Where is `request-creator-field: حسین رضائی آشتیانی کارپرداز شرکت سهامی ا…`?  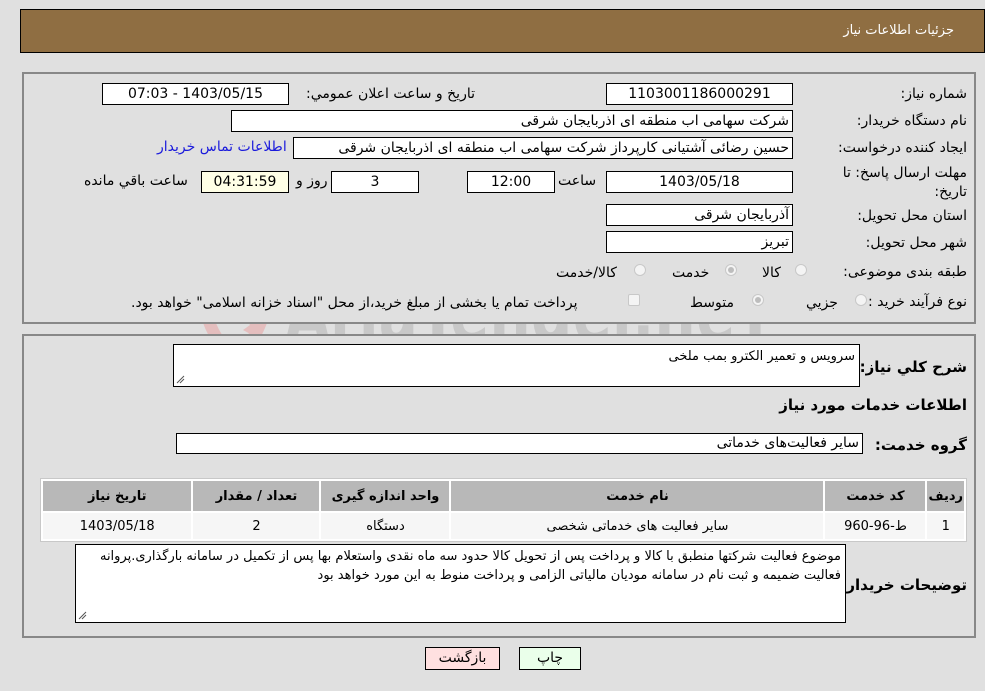
request-creator-field: حسین رضائی آشتیانی کارپرداز شرکت سهامی ا… is located at coordinates (543, 148).